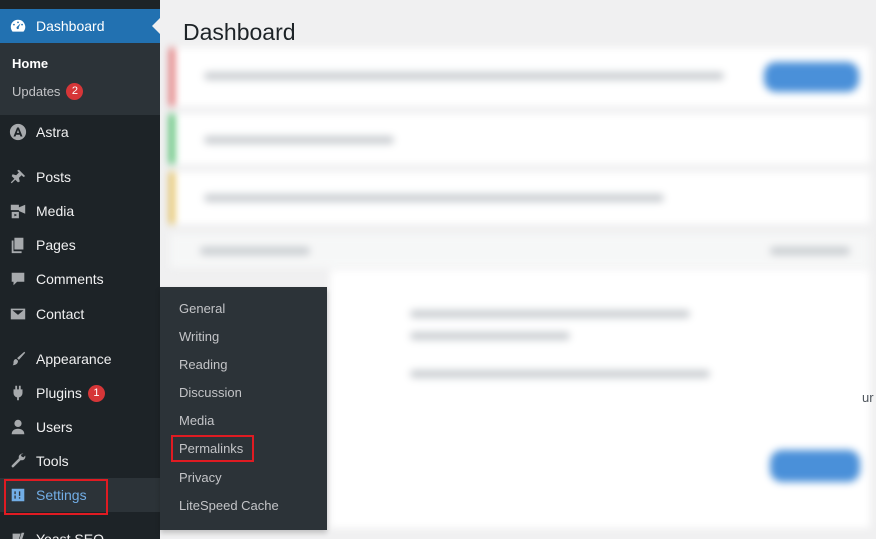 Image resolution: width=876 pixels, height=539 pixels. Describe the element at coordinates (18, 26) in the screenshot. I see `dashboard-icon` at that location.